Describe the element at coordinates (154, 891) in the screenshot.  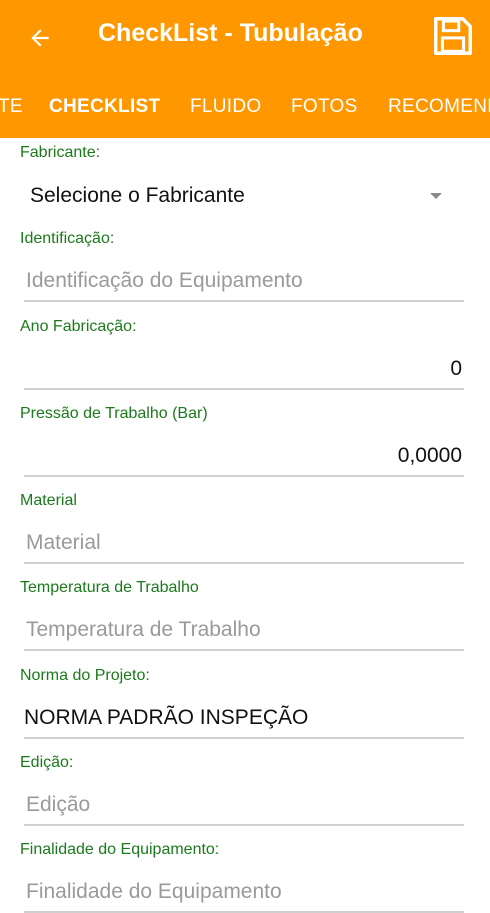
I see `finalidade-placeholder: Finalidade do Equipamento` at that location.